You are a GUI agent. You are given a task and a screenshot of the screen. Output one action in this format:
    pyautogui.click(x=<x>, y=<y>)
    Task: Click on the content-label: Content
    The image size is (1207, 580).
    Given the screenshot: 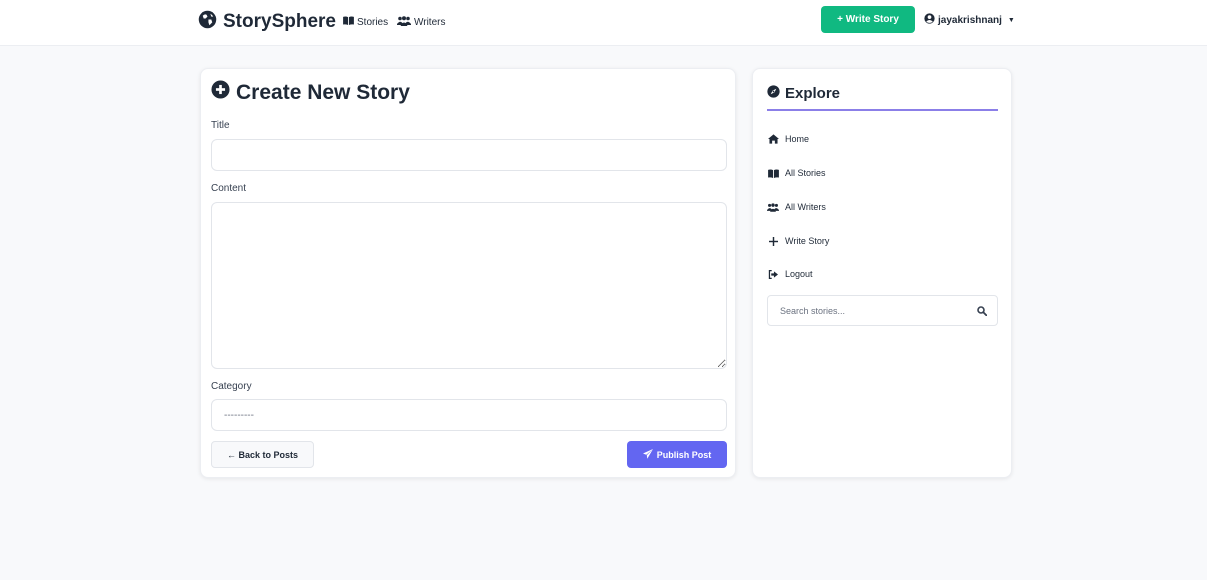 What is the action you would take?
    pyautogui.click(x=229, y=188)
    